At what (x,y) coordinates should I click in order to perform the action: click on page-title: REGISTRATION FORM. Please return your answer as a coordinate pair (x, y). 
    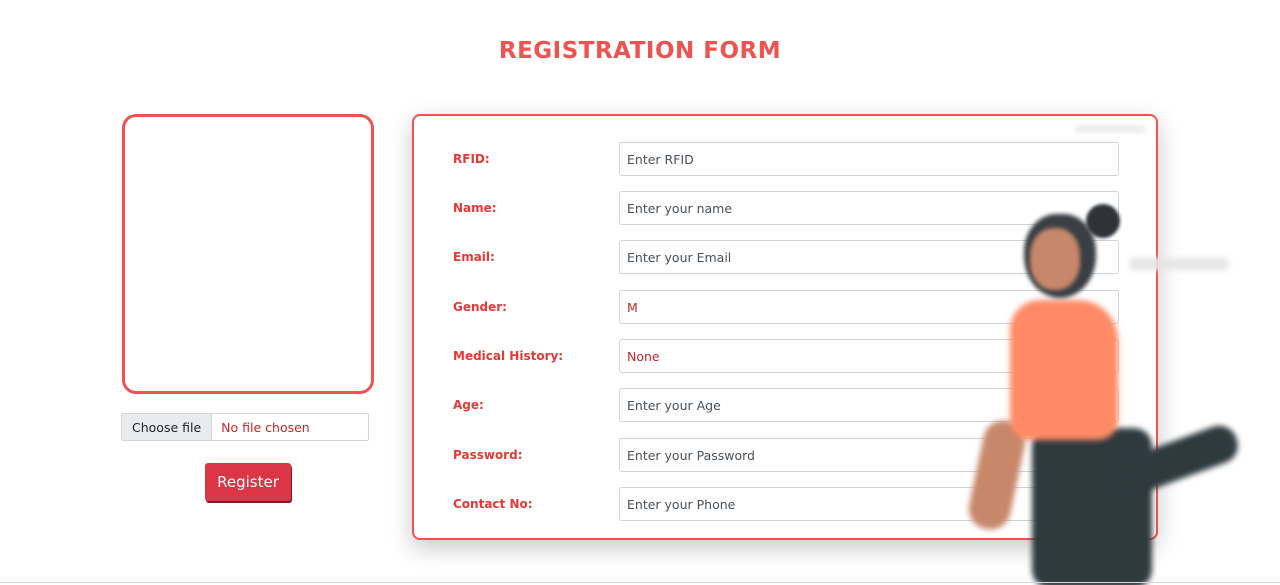
    Looking at the image, I should click on (640, 51).